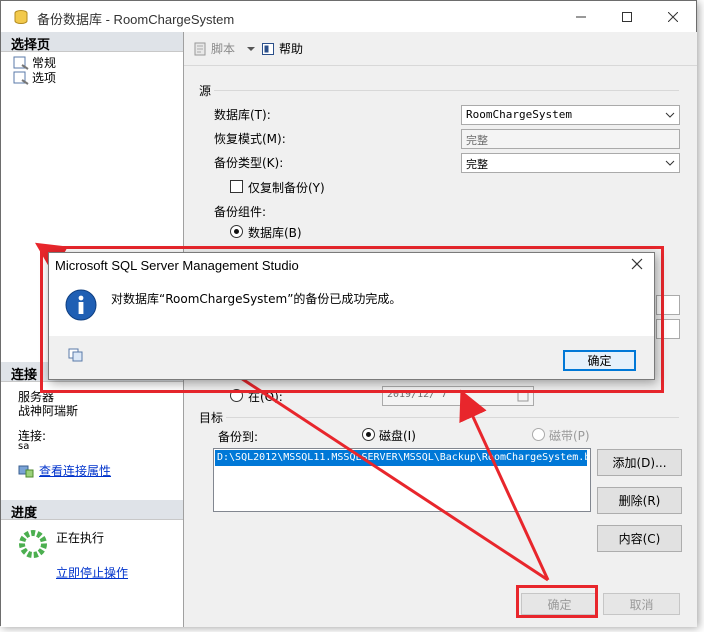  Describe the element at coordinates (177, 265) in the screenshot. I see `dialog-title: Microsoft SQL Server Management Studio` at that location.